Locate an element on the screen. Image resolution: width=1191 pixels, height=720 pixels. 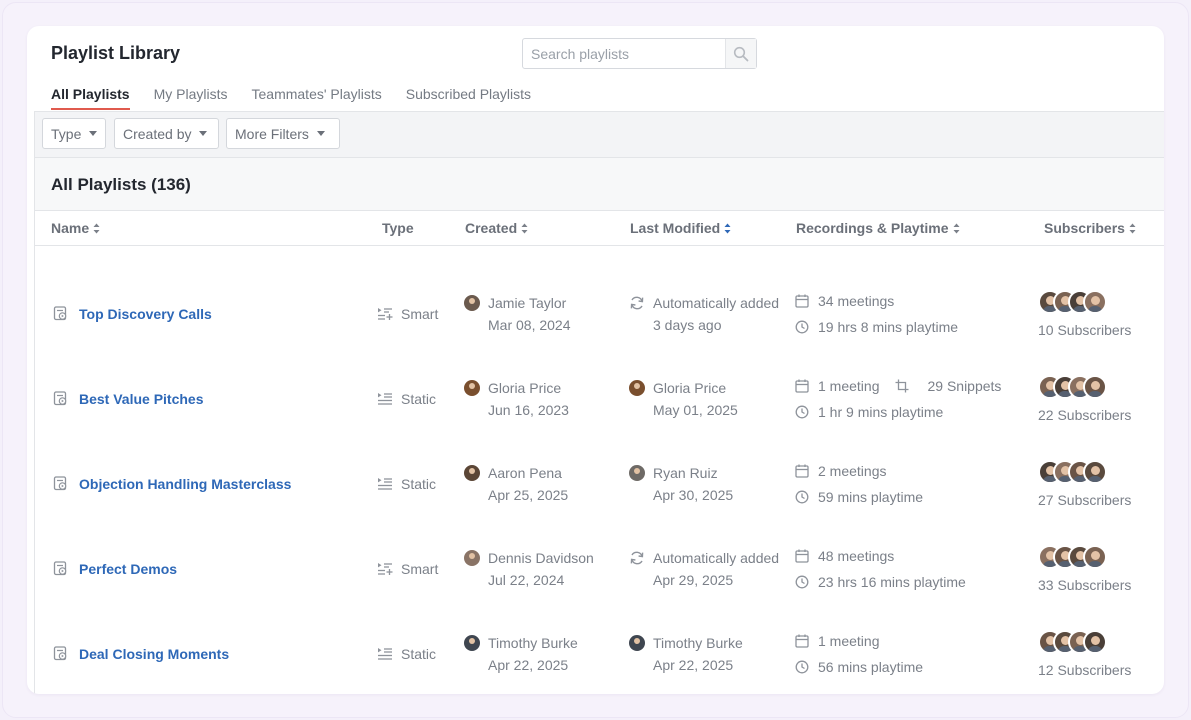
playlist-name-cell: Objection Handling Masterclass is located at coordinates (172, 483).